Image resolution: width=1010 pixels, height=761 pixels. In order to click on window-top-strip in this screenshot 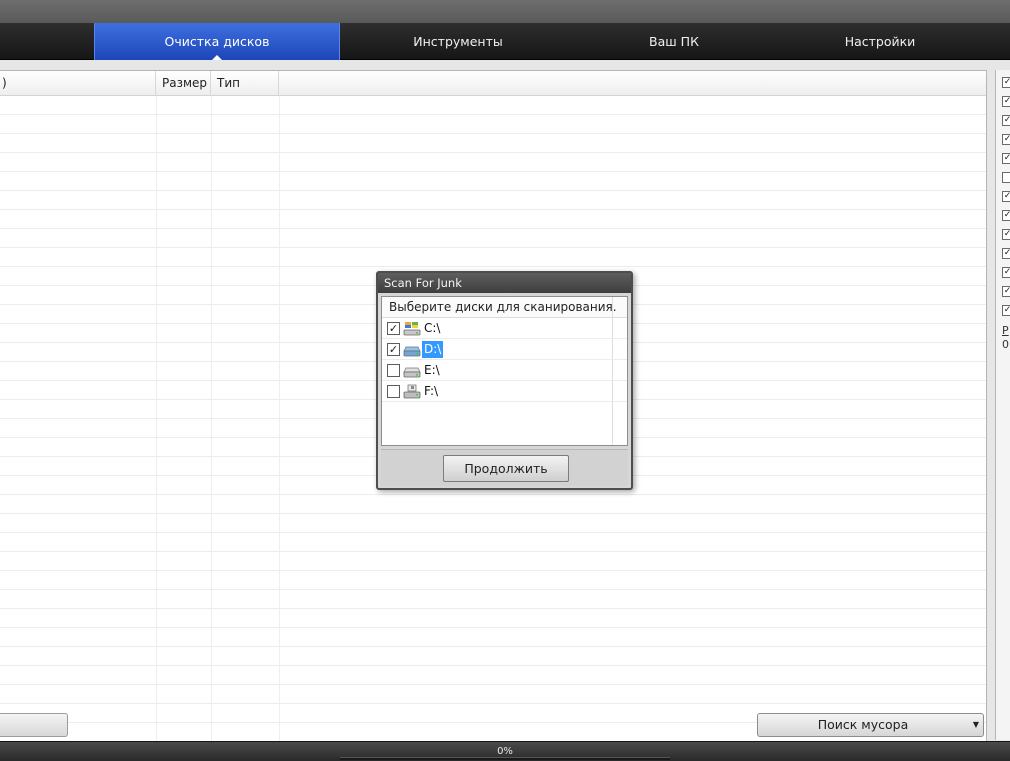, I will do `click(505, 11)`.